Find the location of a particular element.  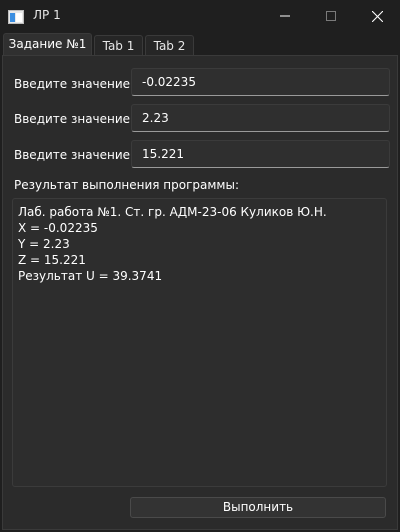

output-line: X = -0.02235 is located at coordinates (58, 228).